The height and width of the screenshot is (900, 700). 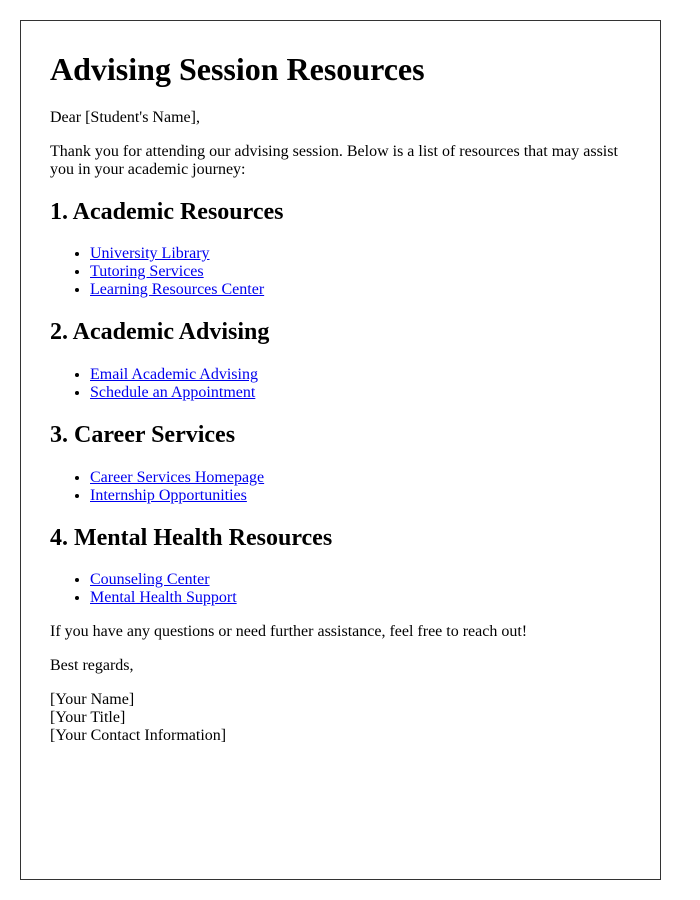 What do you see at coordinates (365, 290) in the screenshot?
I see `list-item: Learning Resources Center` at bounding box center [365, 290].